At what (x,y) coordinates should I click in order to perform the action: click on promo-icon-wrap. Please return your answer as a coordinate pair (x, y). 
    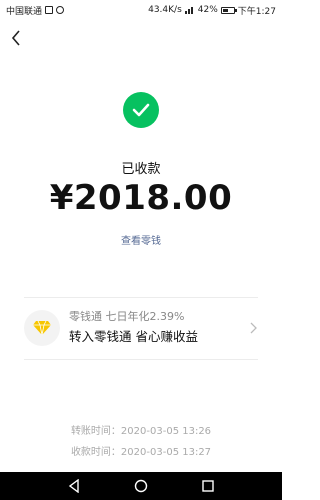
    Looking at the image, I should click on (42, 328).